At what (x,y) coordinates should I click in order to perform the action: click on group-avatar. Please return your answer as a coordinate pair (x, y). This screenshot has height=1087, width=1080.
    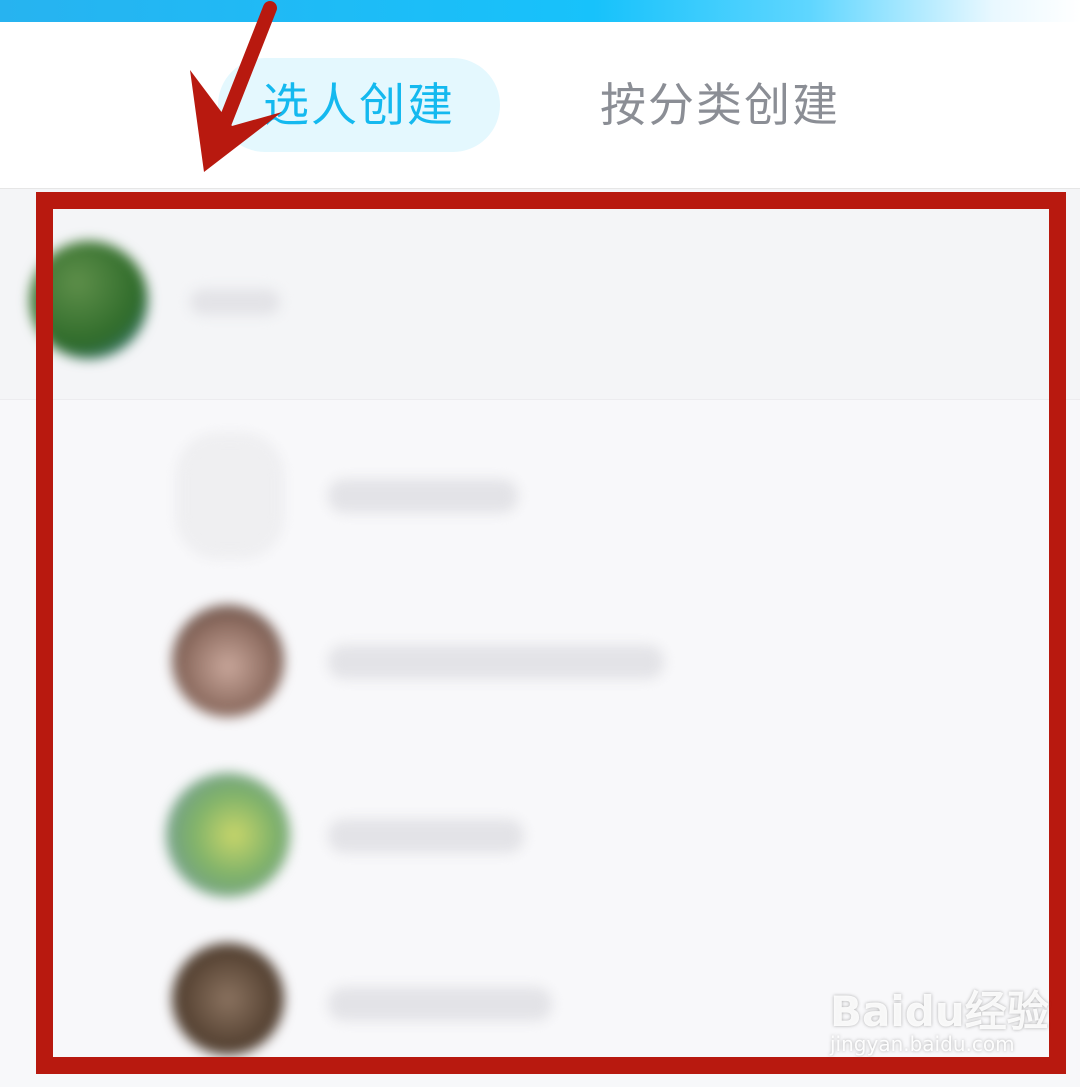
    Looking at the image, I should click on (89, 300).